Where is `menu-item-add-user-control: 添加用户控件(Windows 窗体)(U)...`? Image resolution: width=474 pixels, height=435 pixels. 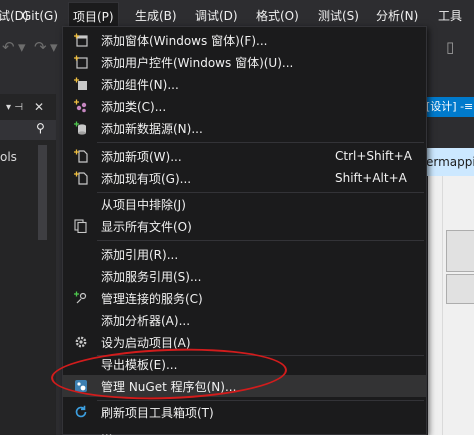
menu-item-add-user-control: 添加用户控件(Windows 窗体)(U)... is located at coordinates (244, 62).